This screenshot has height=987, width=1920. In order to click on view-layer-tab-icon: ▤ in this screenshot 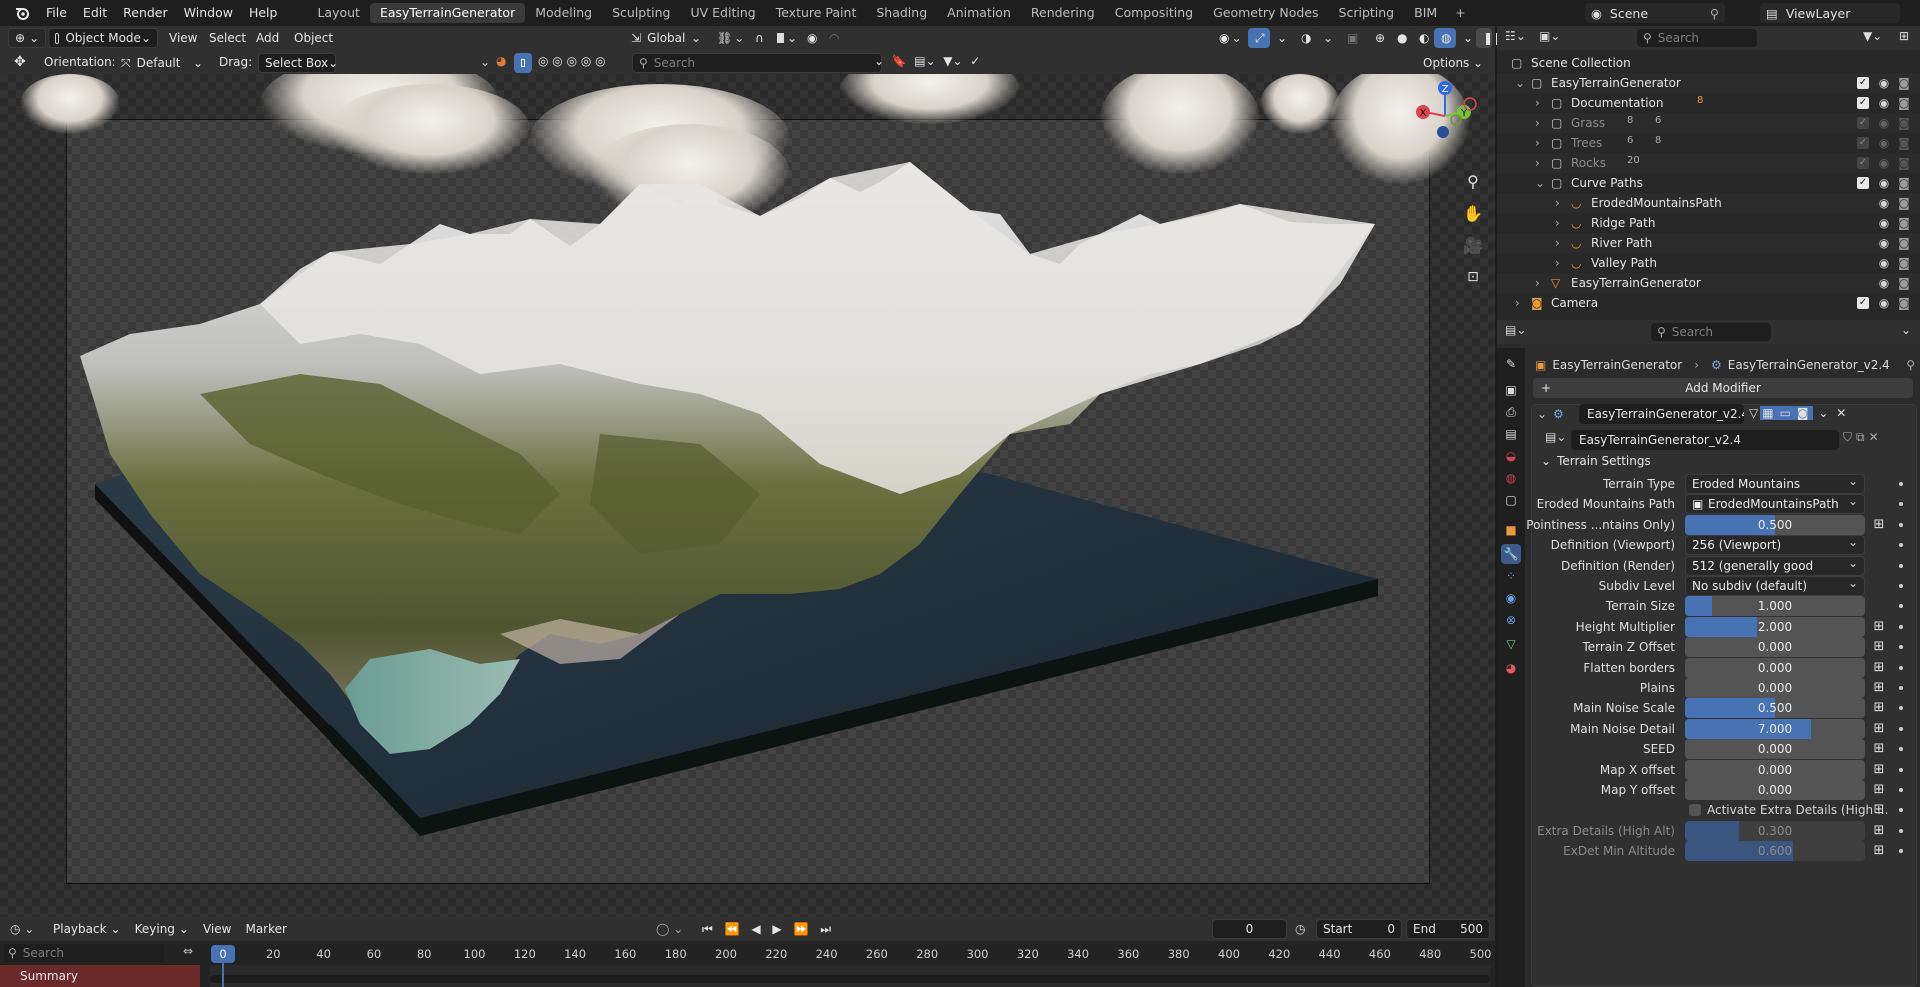, I will do `click(1511, 434)`.